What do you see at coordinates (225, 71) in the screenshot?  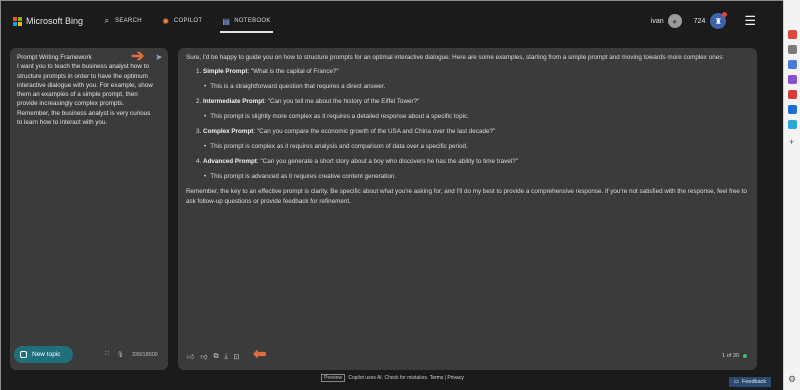 I see `item-label: Simple Prompt` at bounding box center [225, 71].